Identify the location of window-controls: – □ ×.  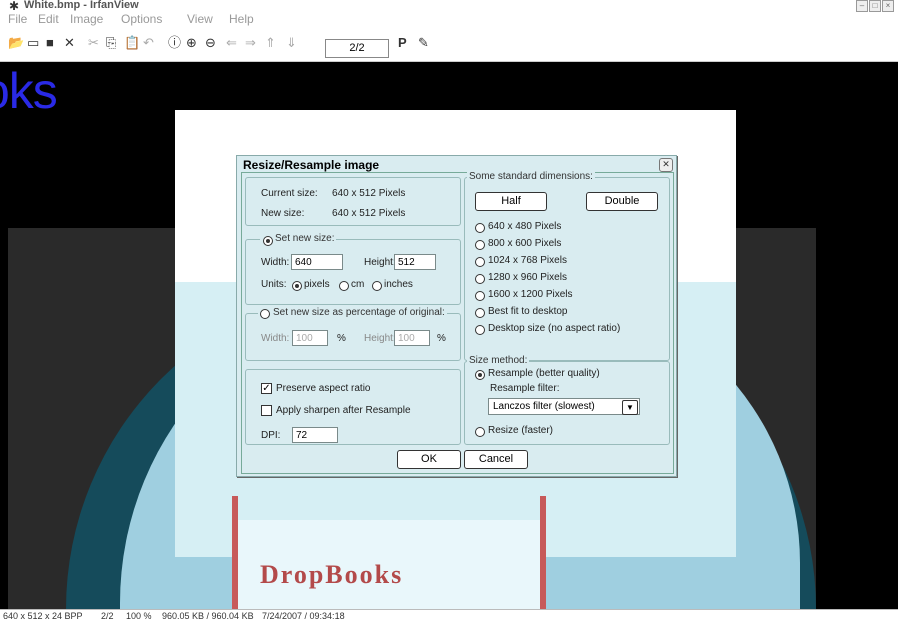
(875, 6).